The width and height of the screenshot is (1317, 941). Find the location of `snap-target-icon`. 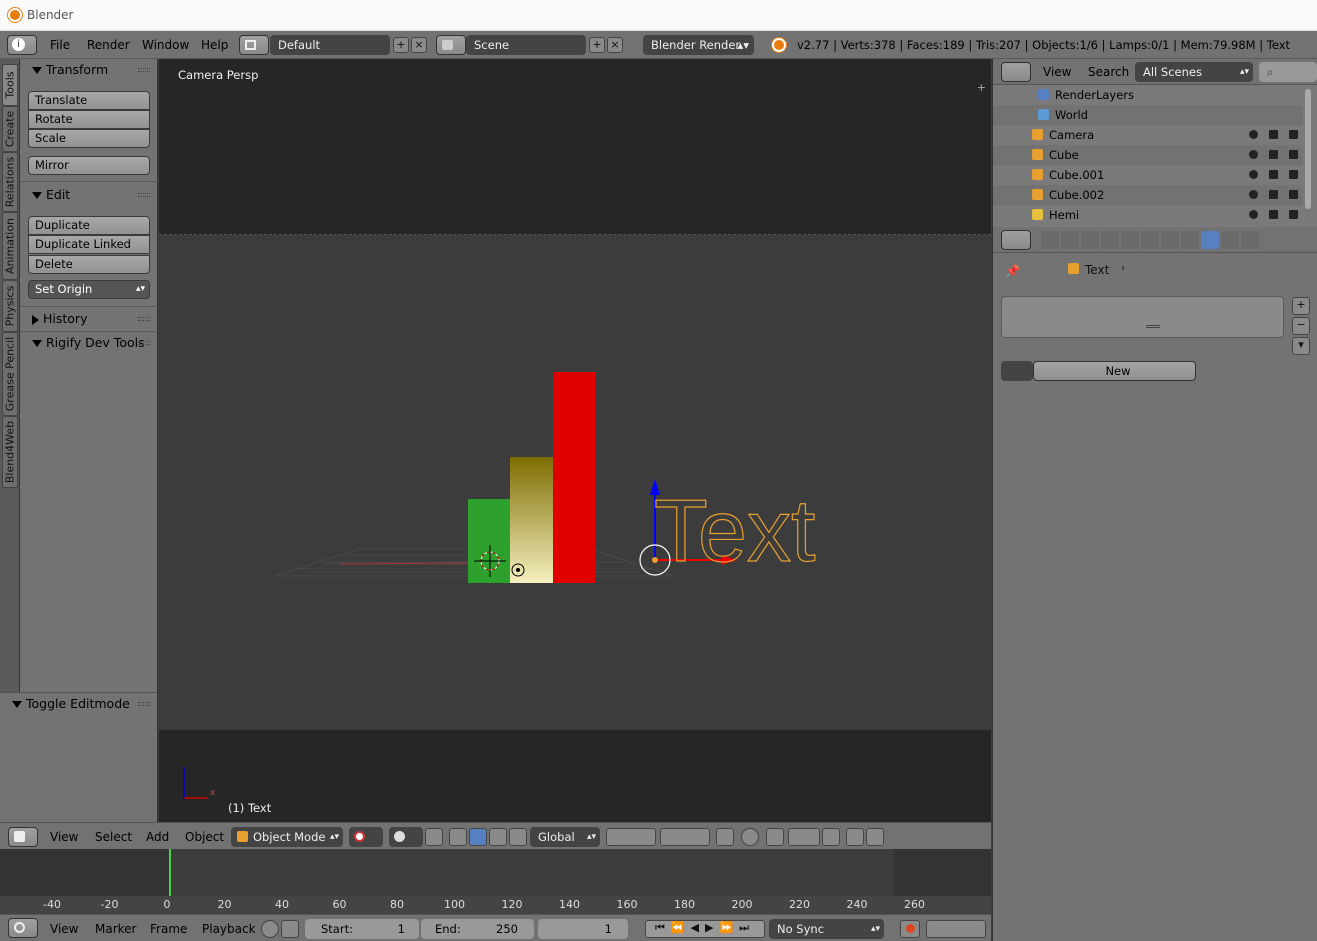

snap-target-icon is located at coordinates (831, 837).